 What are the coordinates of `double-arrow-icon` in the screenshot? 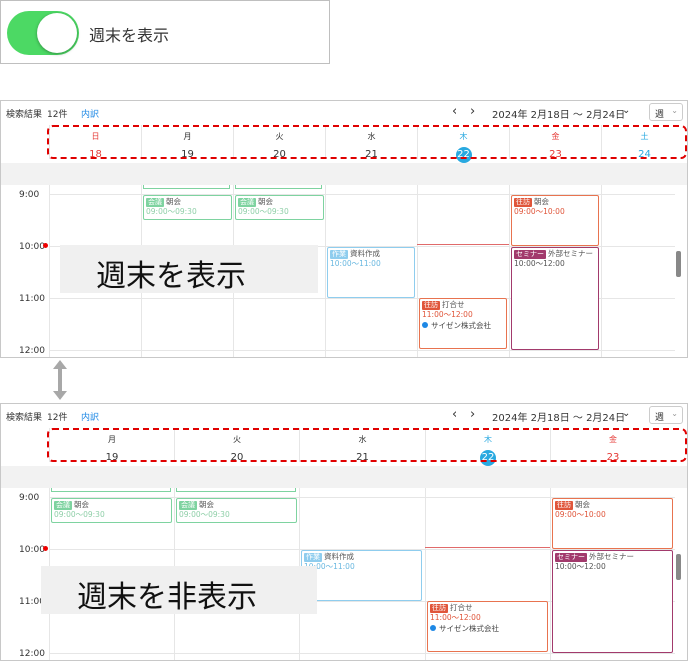 It's located at (60, 380).